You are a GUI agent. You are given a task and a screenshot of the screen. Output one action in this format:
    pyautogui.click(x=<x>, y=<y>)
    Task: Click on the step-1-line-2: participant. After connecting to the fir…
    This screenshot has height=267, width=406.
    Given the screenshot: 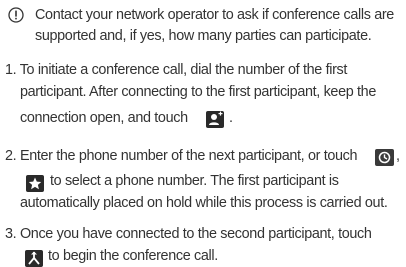 What is the action you would take?
    pyautogui.click(x=198, y=92)
    